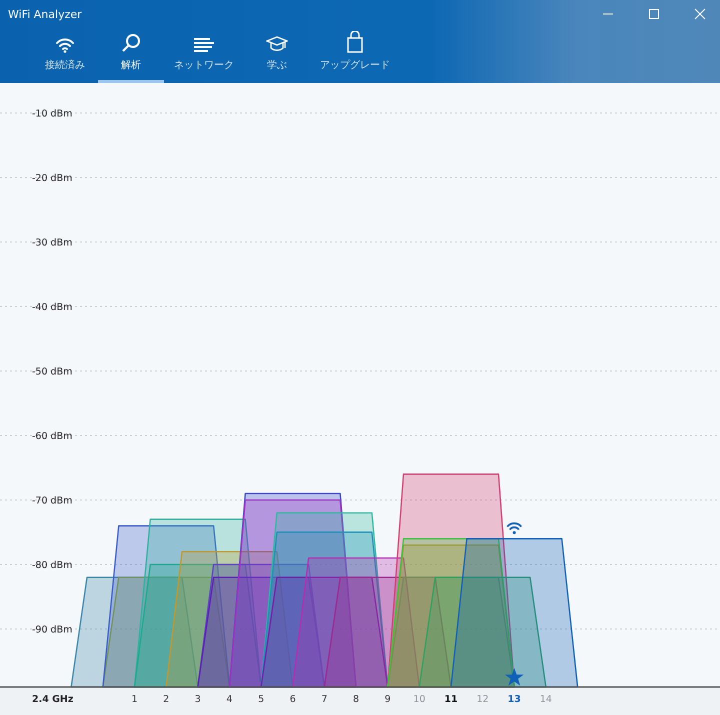 The image size is (720, 715). What do you see at coordinates (53, 699) in the screenshot?
I see `band-label: 2.4 GHz` at bounding box center [53, 699].